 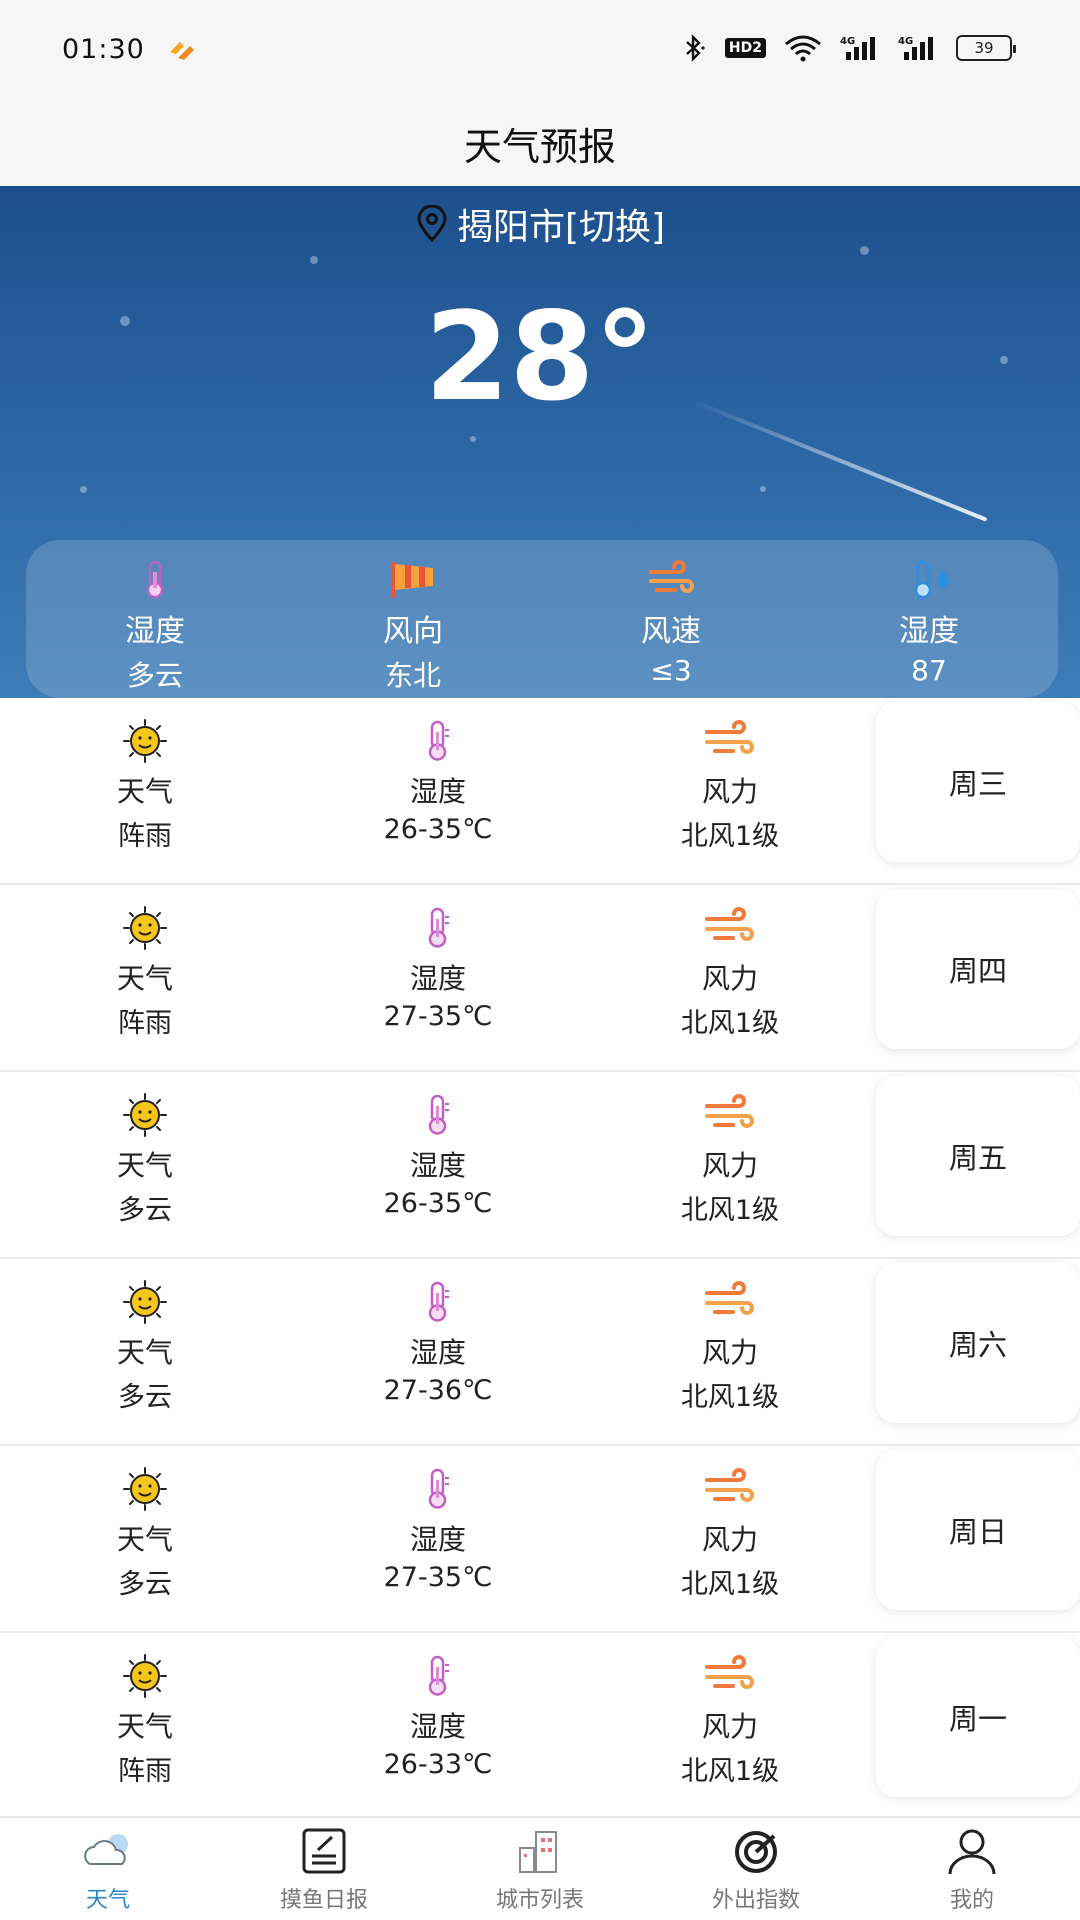 What do you see at coordinates (848, 48) in the screenshot?
I see `status-icons: HD2 4G 4G 39` at bounding box center [848, 48].